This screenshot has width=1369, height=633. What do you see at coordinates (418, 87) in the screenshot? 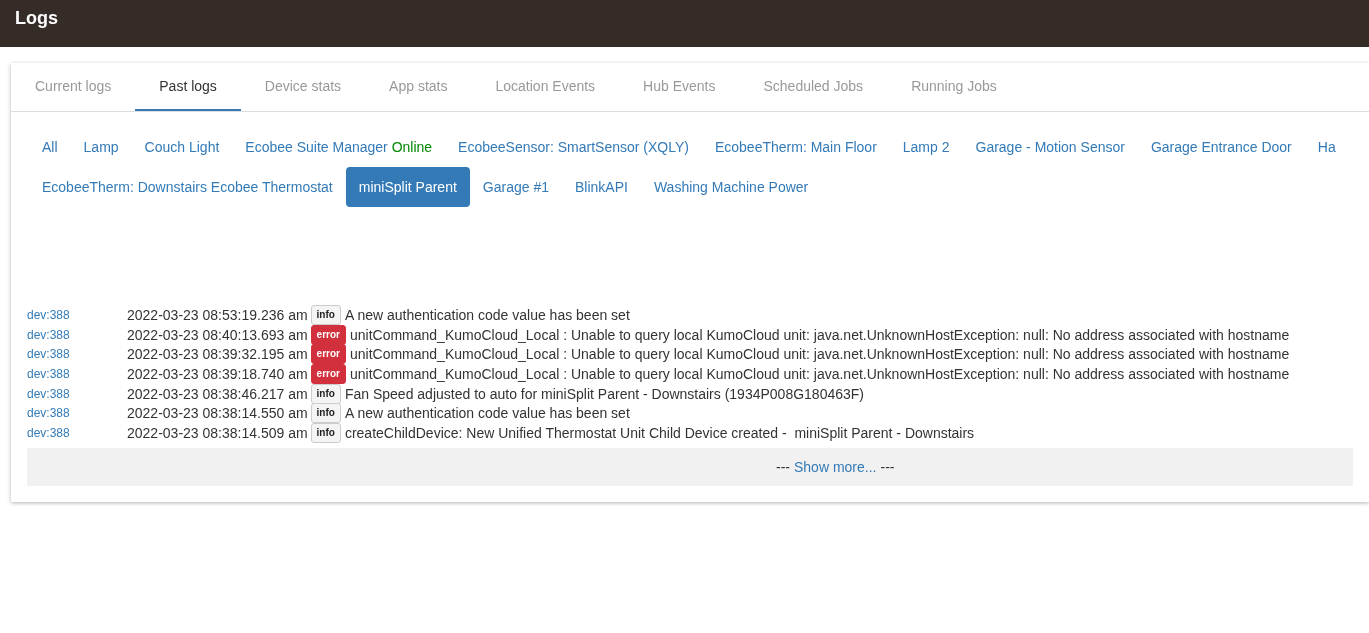
I see `tab: App stats` at bounding box center [418, 87].